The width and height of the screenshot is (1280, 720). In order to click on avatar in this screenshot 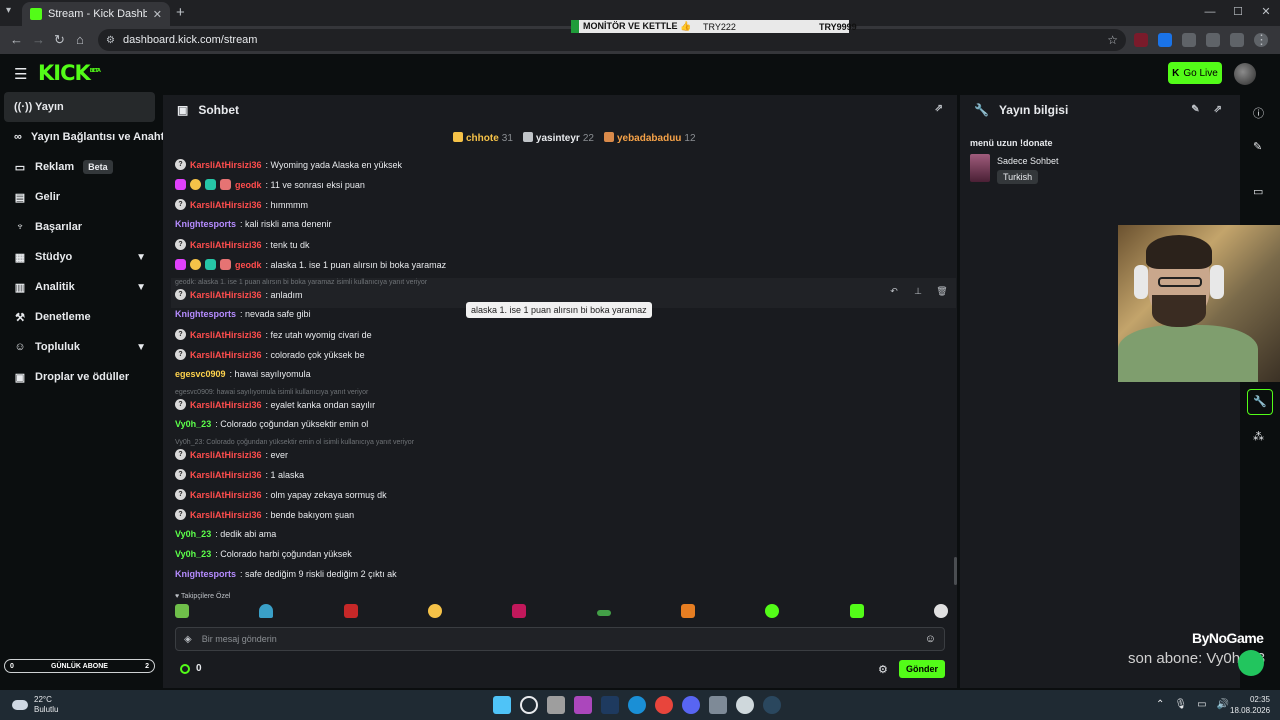, I will do `click(1245, 74)`.